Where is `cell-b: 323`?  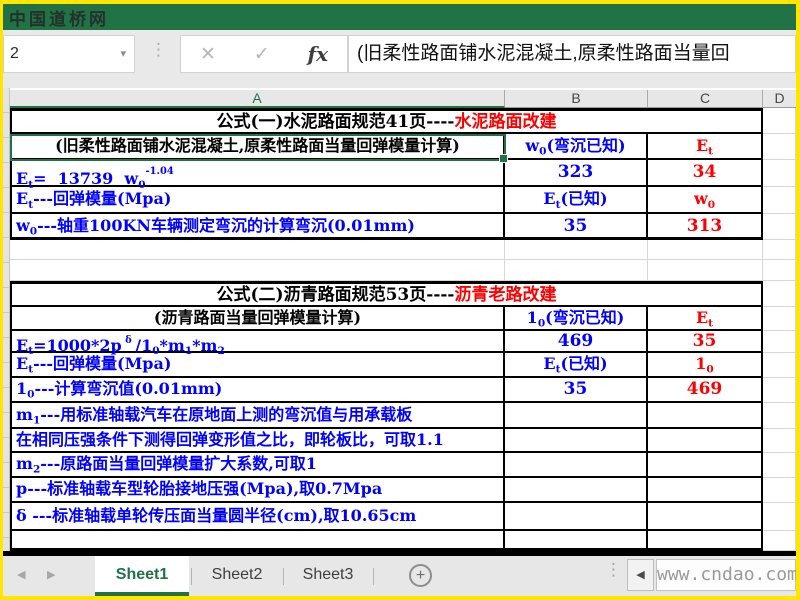
cell-b: 323 is located at coordinates (576, 173).